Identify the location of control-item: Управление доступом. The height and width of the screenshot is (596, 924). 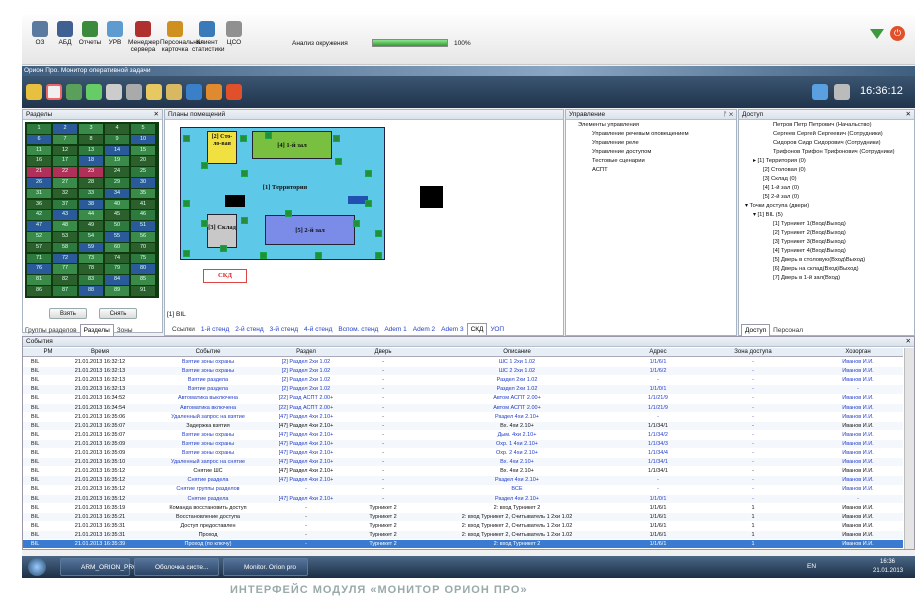
(629, 152).